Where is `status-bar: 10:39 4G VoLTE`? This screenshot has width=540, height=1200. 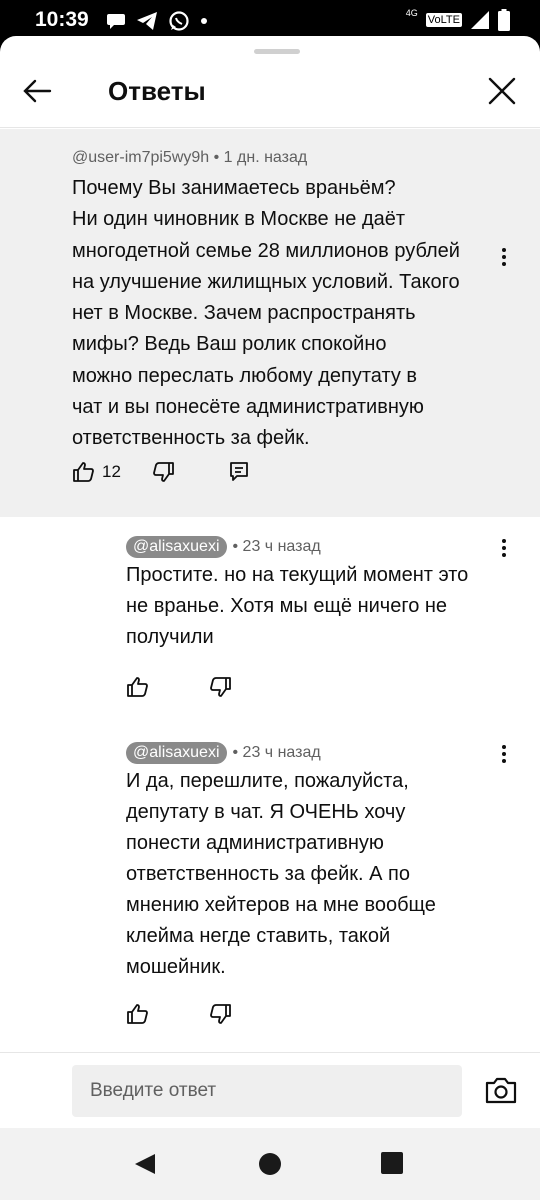
status-bar: 10:39 4G VoLTE is located at coordinates (270, 20).